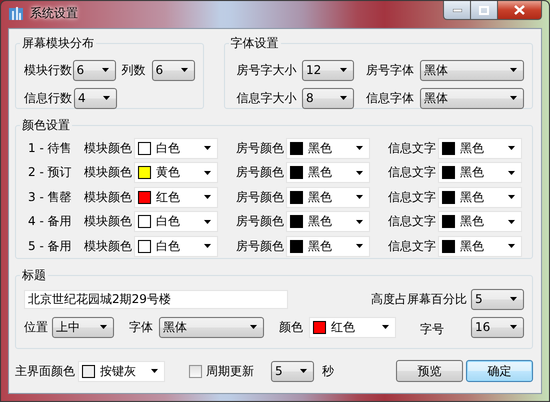 This screenshot has height=402, width=550. I want to click on color-dropdown: 按键灰, so click(121, 371).